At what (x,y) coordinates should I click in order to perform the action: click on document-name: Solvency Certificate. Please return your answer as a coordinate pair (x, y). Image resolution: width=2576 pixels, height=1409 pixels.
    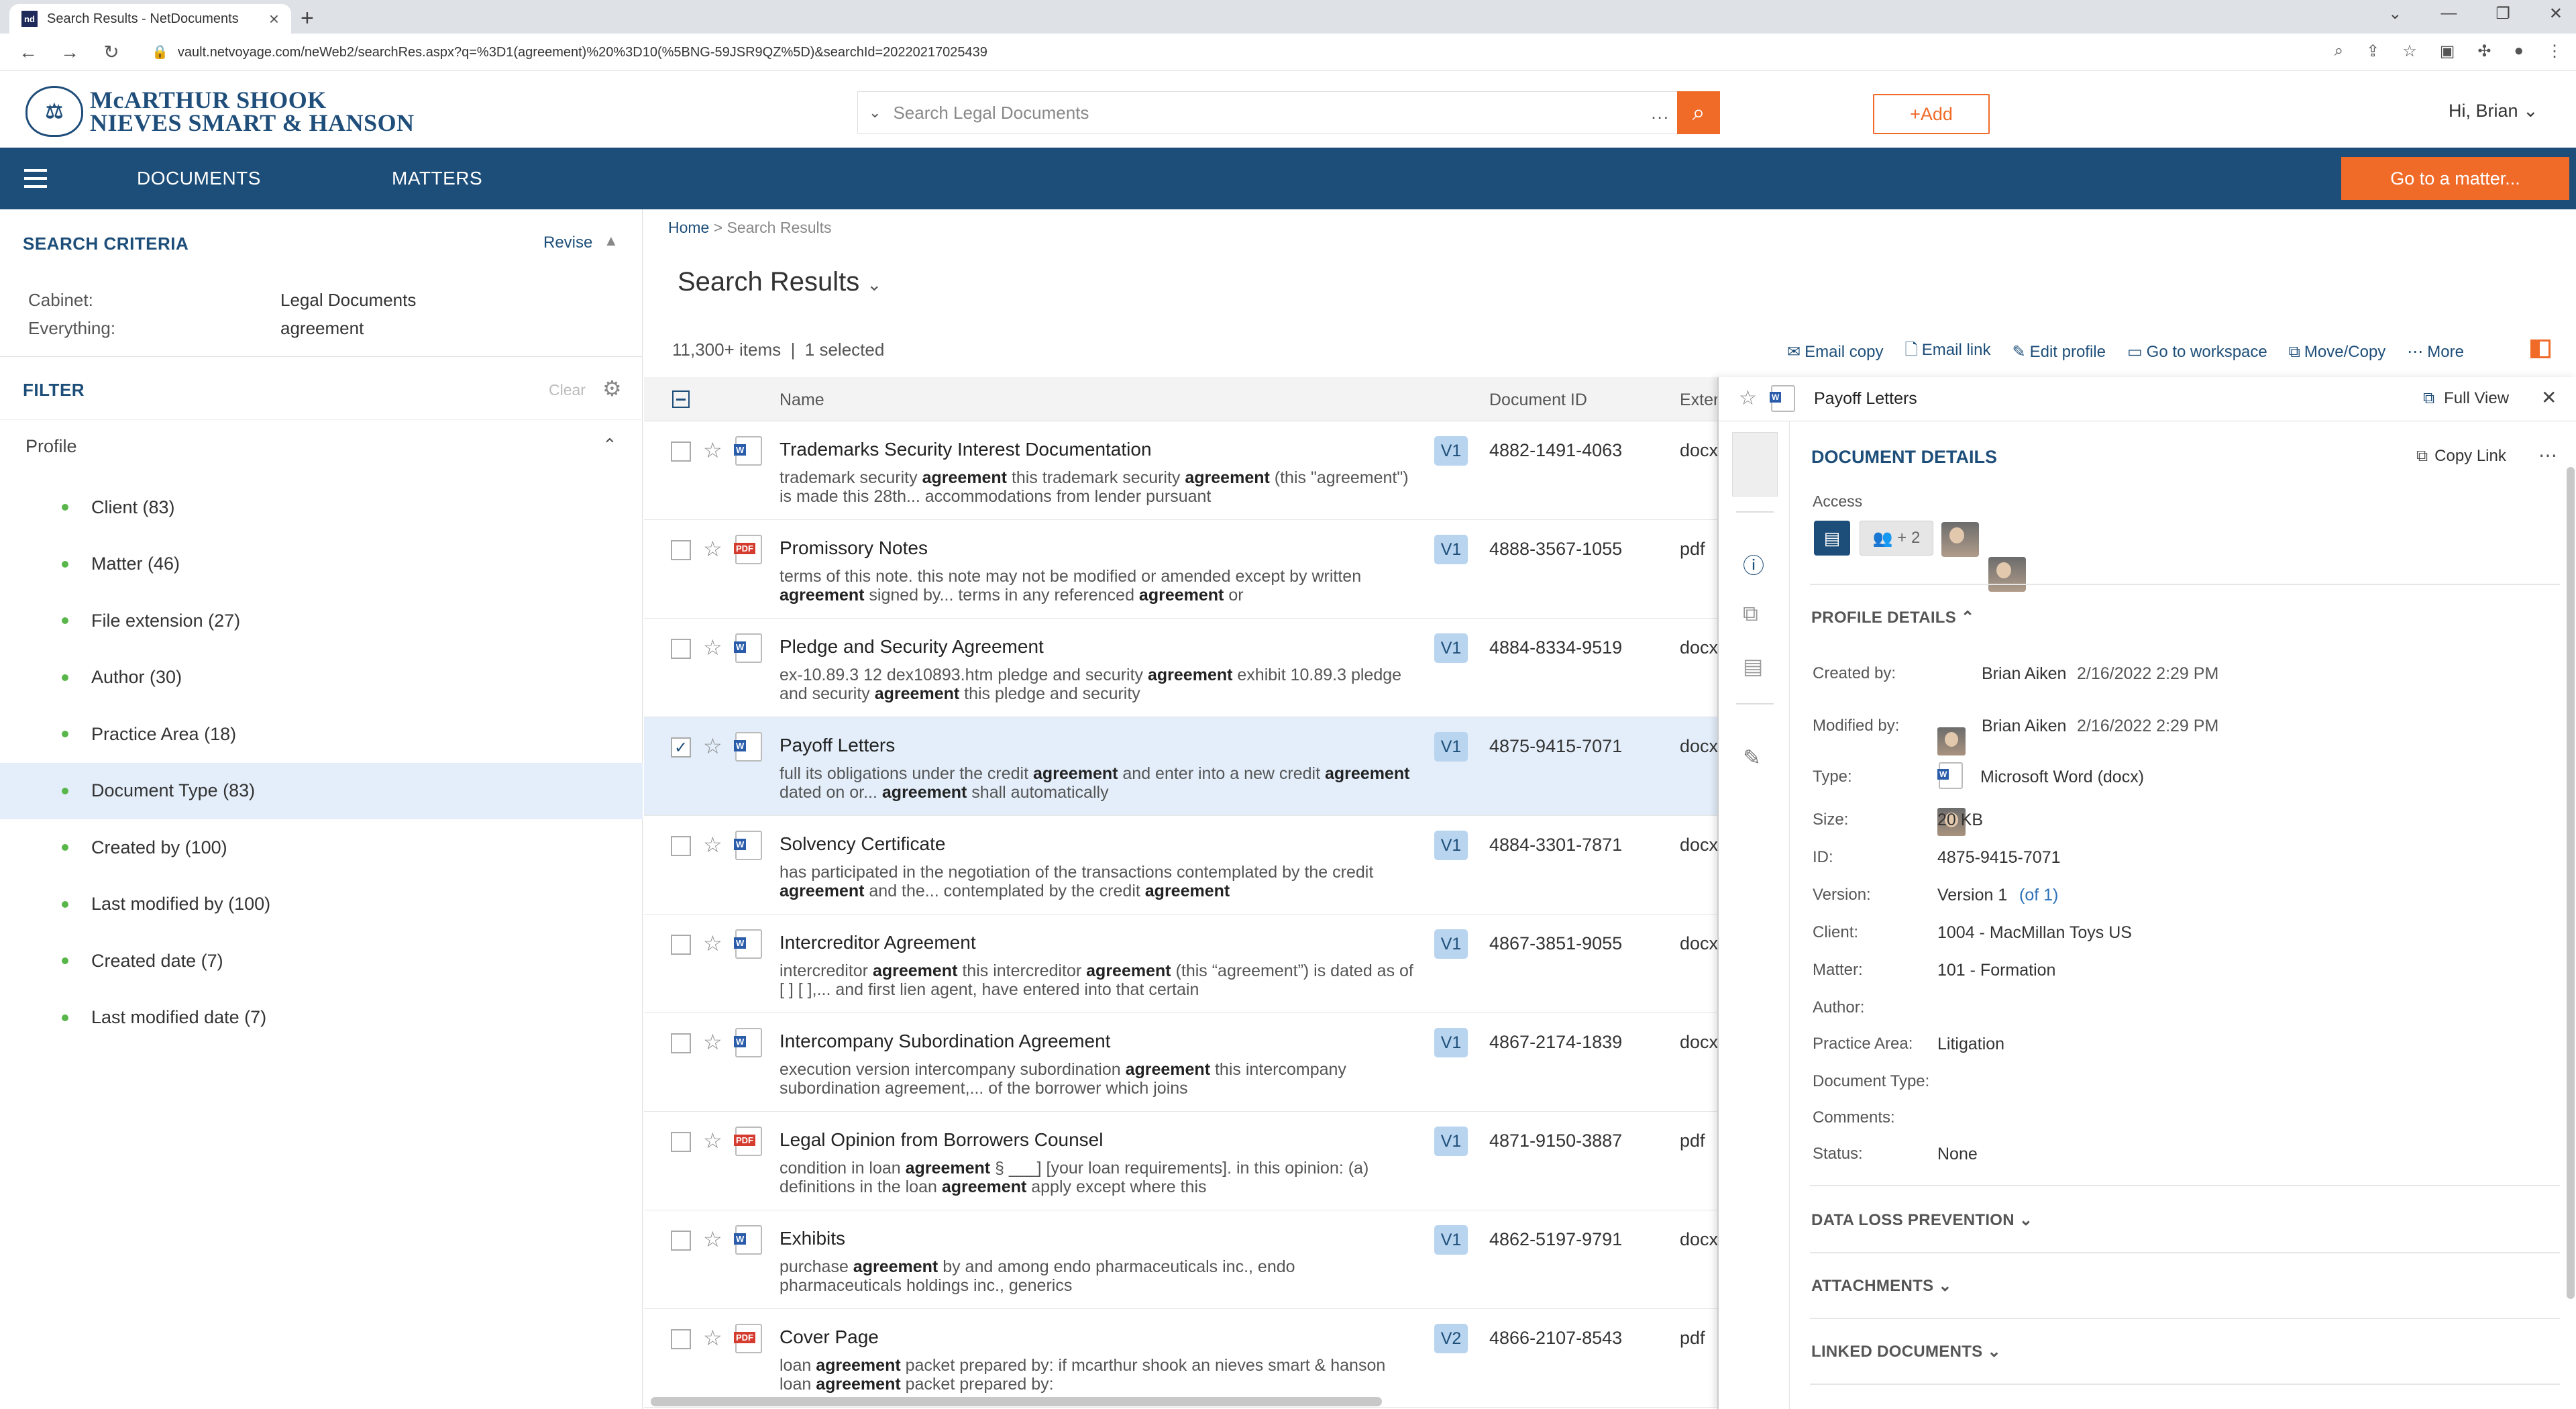
    Looking at the image, I should click on (862, 844).